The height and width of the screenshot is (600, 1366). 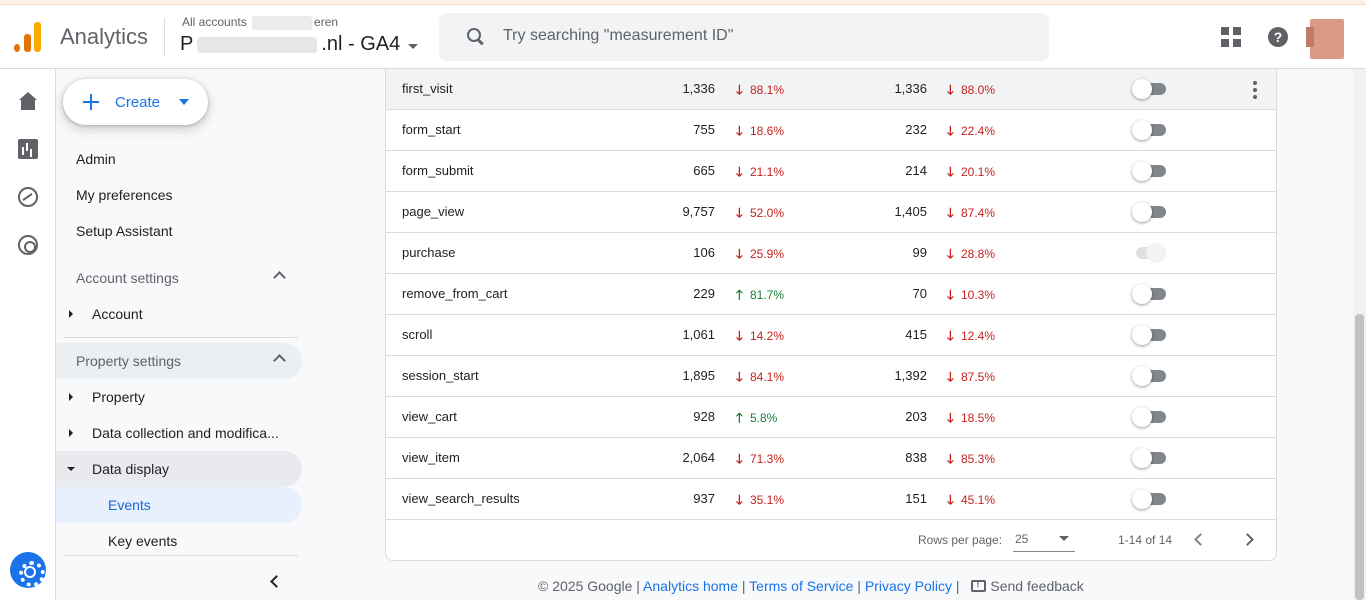 I want to click on table-row: view_search_results 937 🡓 35.1% 151 🡓 45.1%, so click(x=831, y=499).